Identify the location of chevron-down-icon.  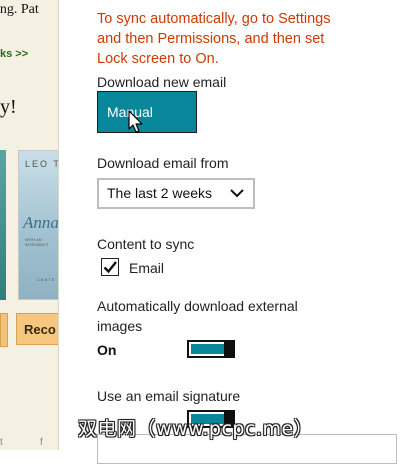
(237, 193).